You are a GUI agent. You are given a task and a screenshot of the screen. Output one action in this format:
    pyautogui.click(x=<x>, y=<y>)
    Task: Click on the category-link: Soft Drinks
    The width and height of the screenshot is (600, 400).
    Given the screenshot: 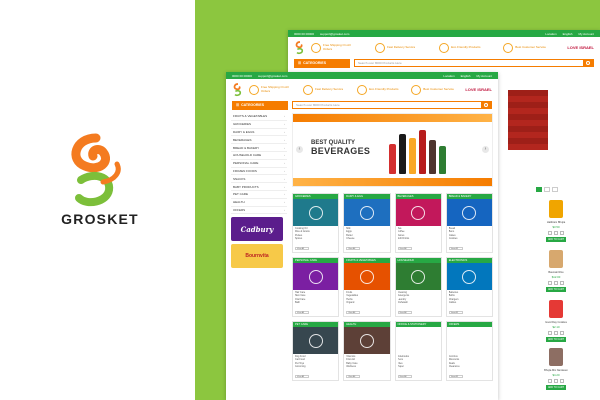 What is the action you would take?
    pyautogui.click(x=418, y=238)
    